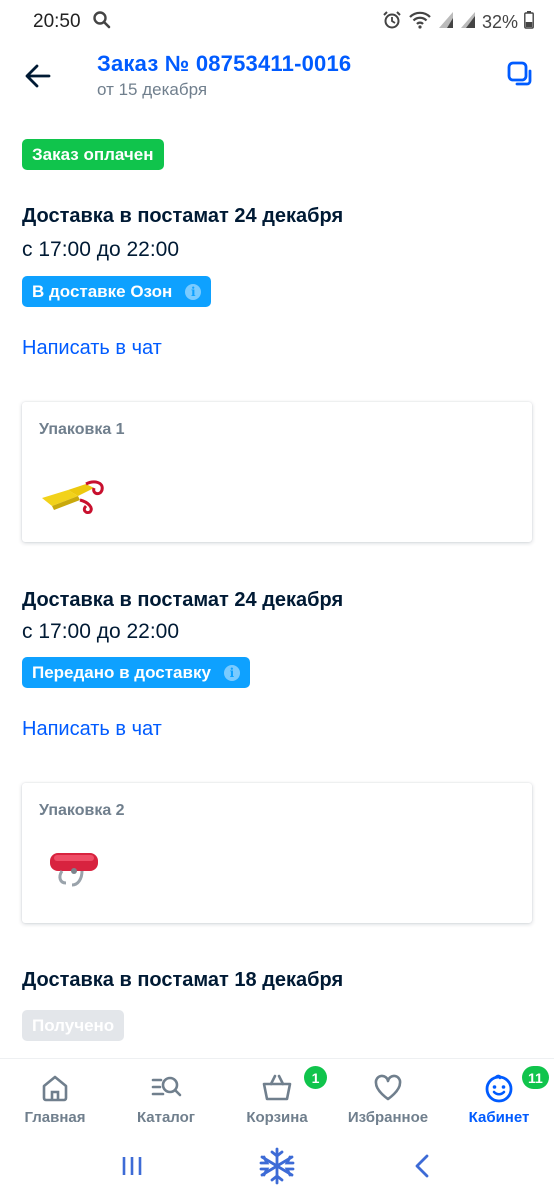 Image resolution: width=554 pixels, height=1200 pixels. I want to click on delivery-status-label: В доставке Озон, so click(102, 291).